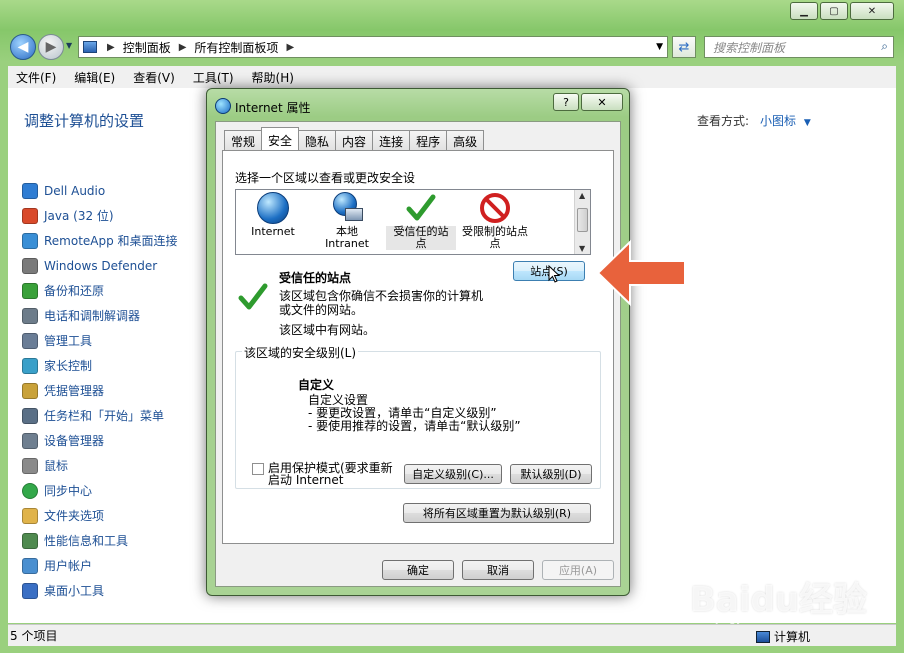  What do you see at coordinates (273, 77) in the screenshot?
I see `menu-help: 帮助(H)` at bounding box center [273, 77].